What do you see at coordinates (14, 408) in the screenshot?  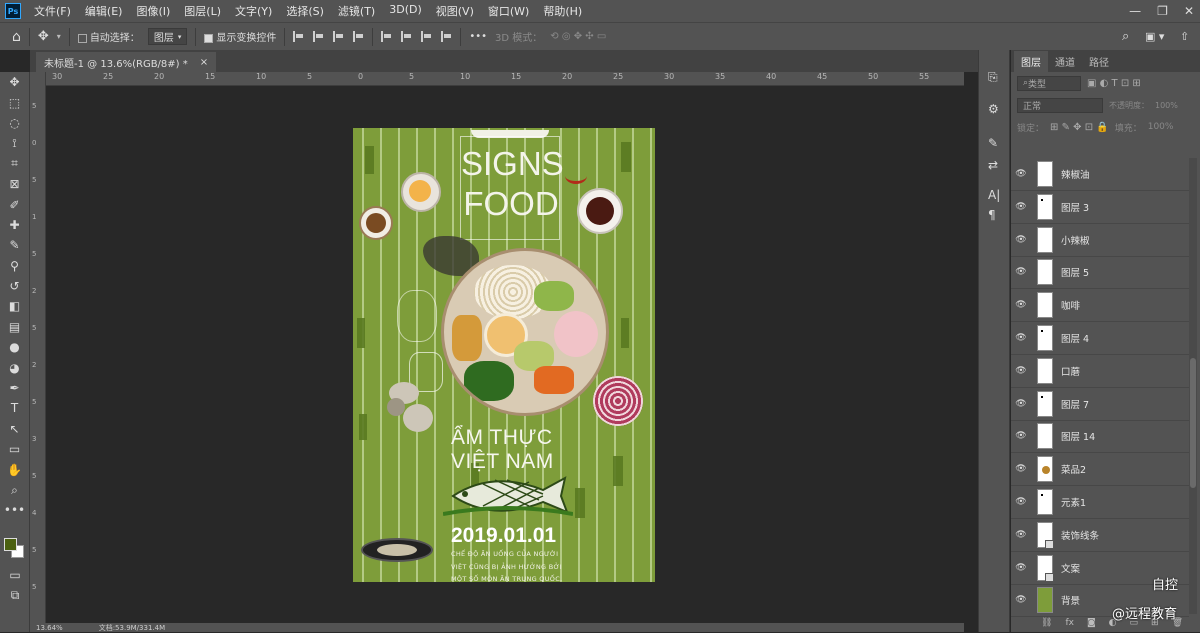 I see `type-tool-icon: T` at bounding box center [14, 408].